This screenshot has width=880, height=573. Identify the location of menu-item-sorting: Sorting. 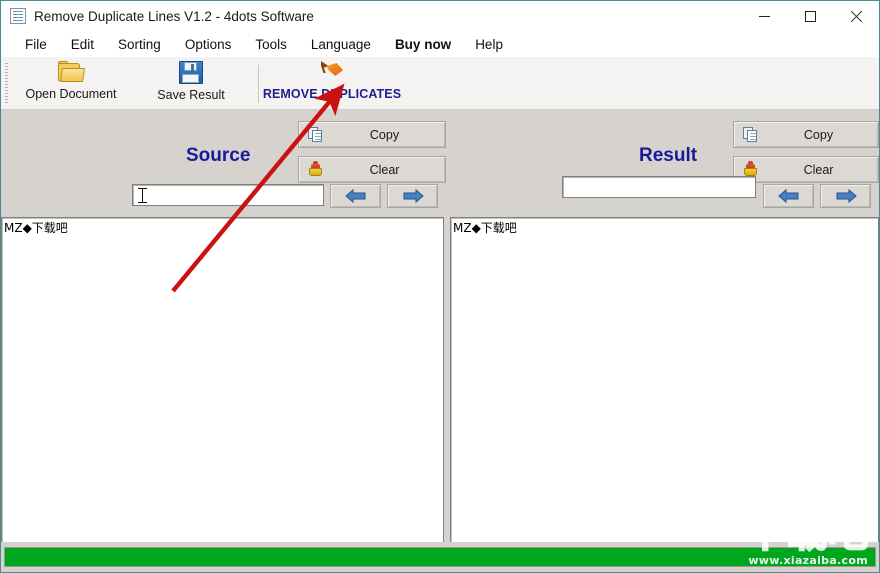
(139, 44).